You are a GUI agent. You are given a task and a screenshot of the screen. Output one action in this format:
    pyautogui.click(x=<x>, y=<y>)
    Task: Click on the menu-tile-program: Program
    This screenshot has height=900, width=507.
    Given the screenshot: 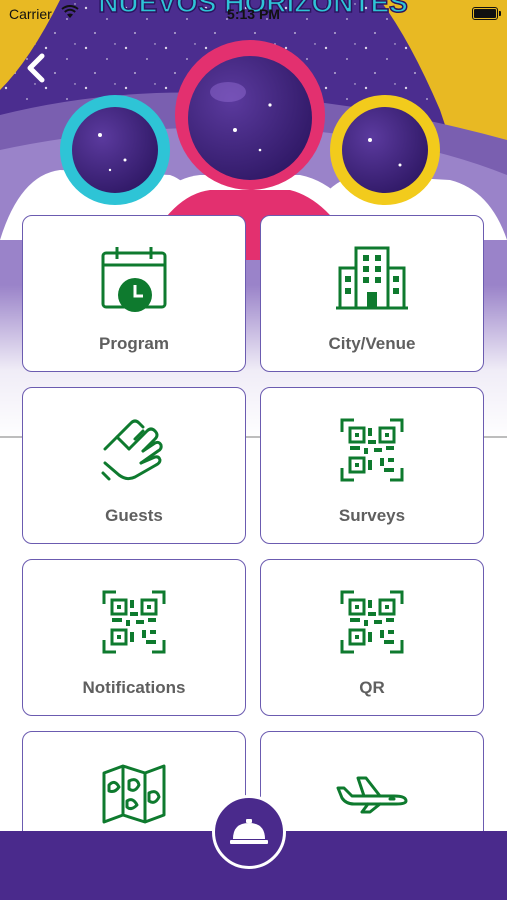 What is the action you would take?
    pyautogui.click(x=134, y=293)
    